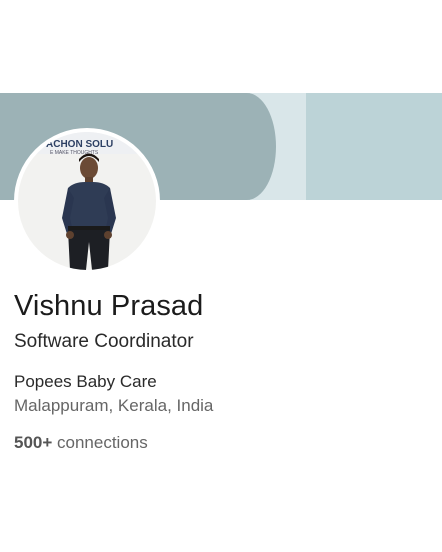  I want to click on avatar-sign-text: ACHON SOLU, so click(79, 144).